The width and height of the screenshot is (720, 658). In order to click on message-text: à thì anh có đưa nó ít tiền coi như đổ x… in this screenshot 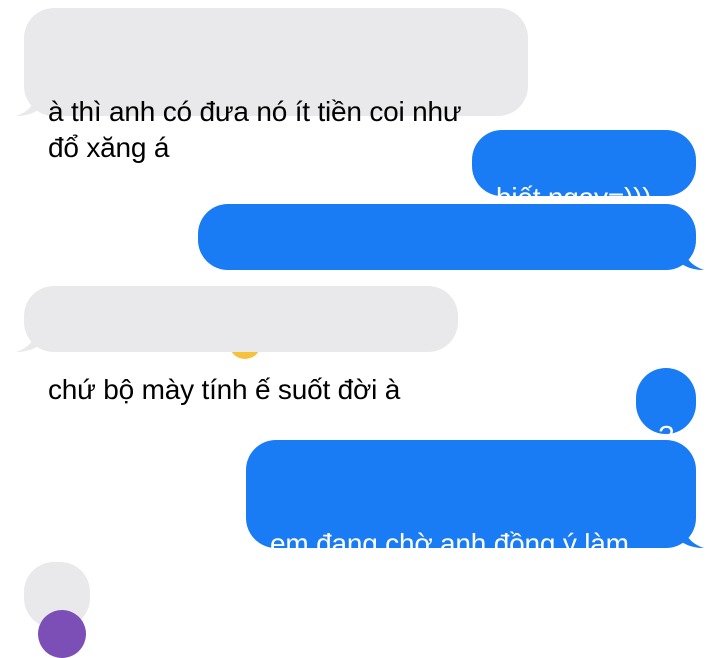, I will do `click(255, 129)`.